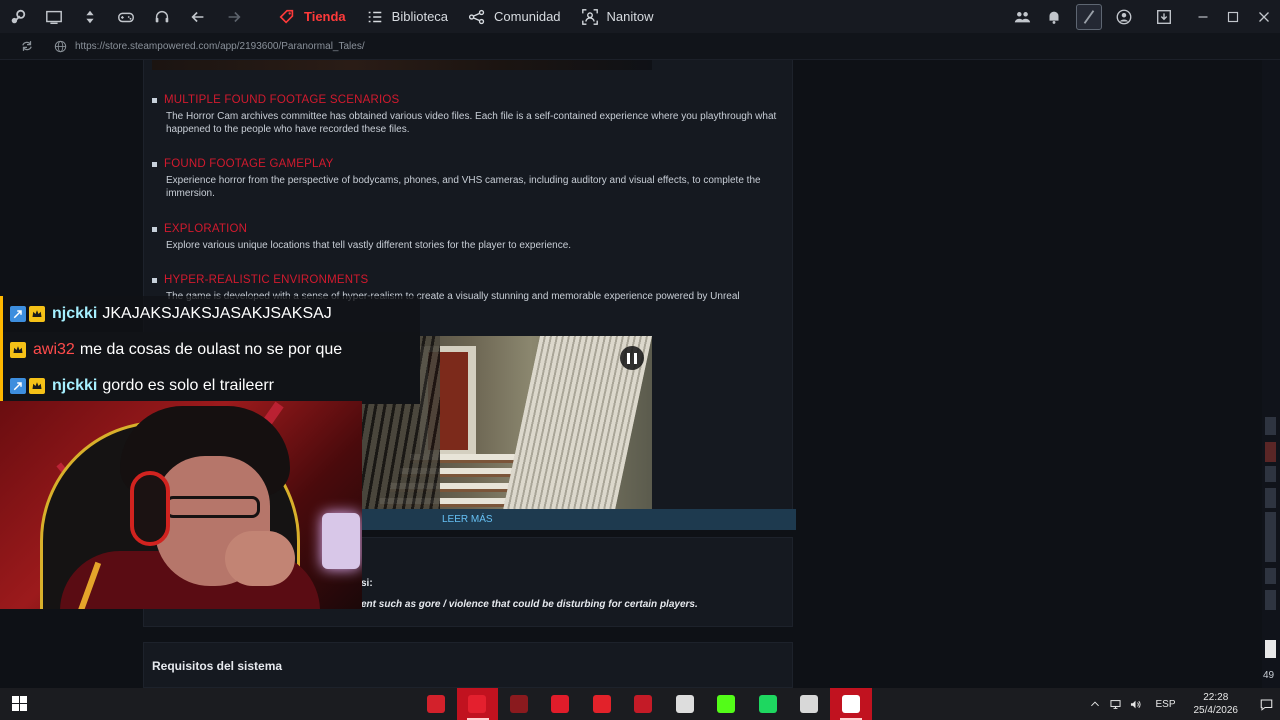  What do you see at coordinates (476, 16) in the screenshot?
I see `community-icon` at bounding box center [476, 16].